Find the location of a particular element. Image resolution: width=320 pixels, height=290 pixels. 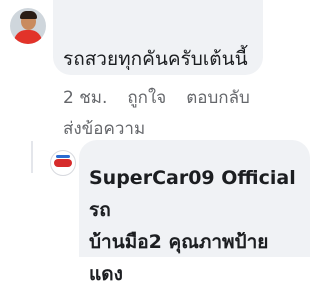

reply-thread-line is located at coordinates (32, 157).